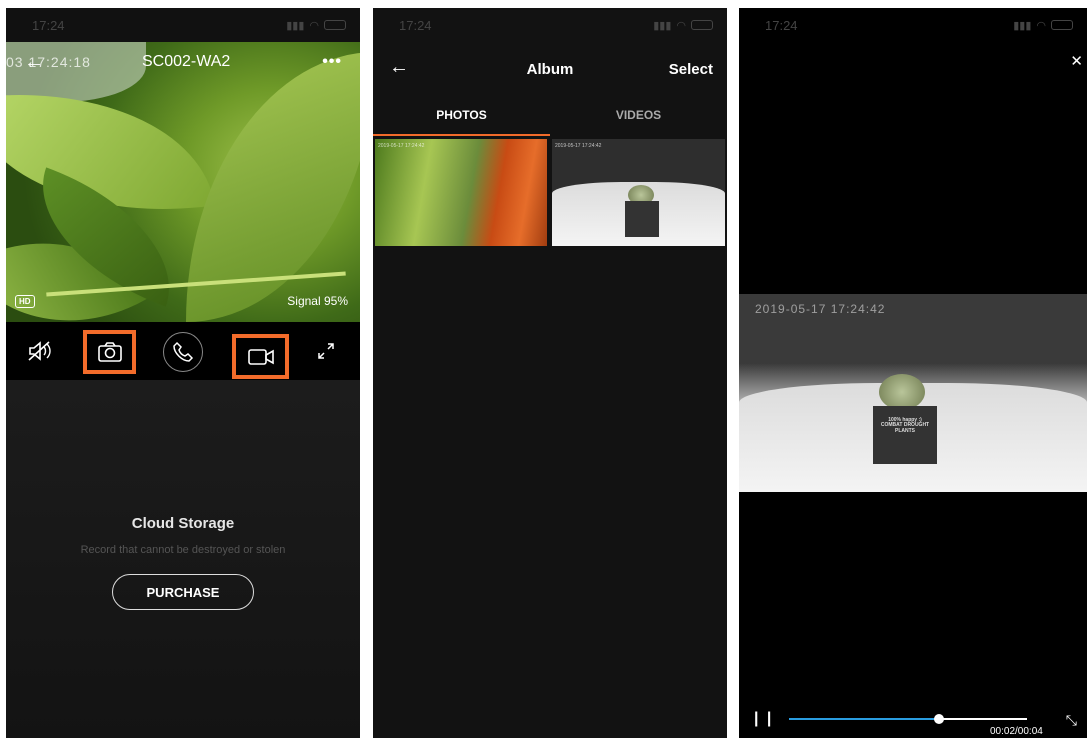  What do you see at coordinates (183, 592) in the screenshot?
I see `purchase-button: PURCHASE` at bounding box center [183, 592].